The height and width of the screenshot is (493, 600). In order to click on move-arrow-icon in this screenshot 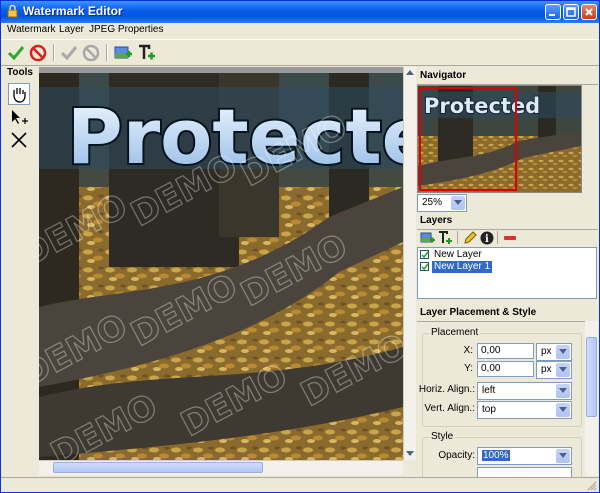, I will do `click(20, 117)`.